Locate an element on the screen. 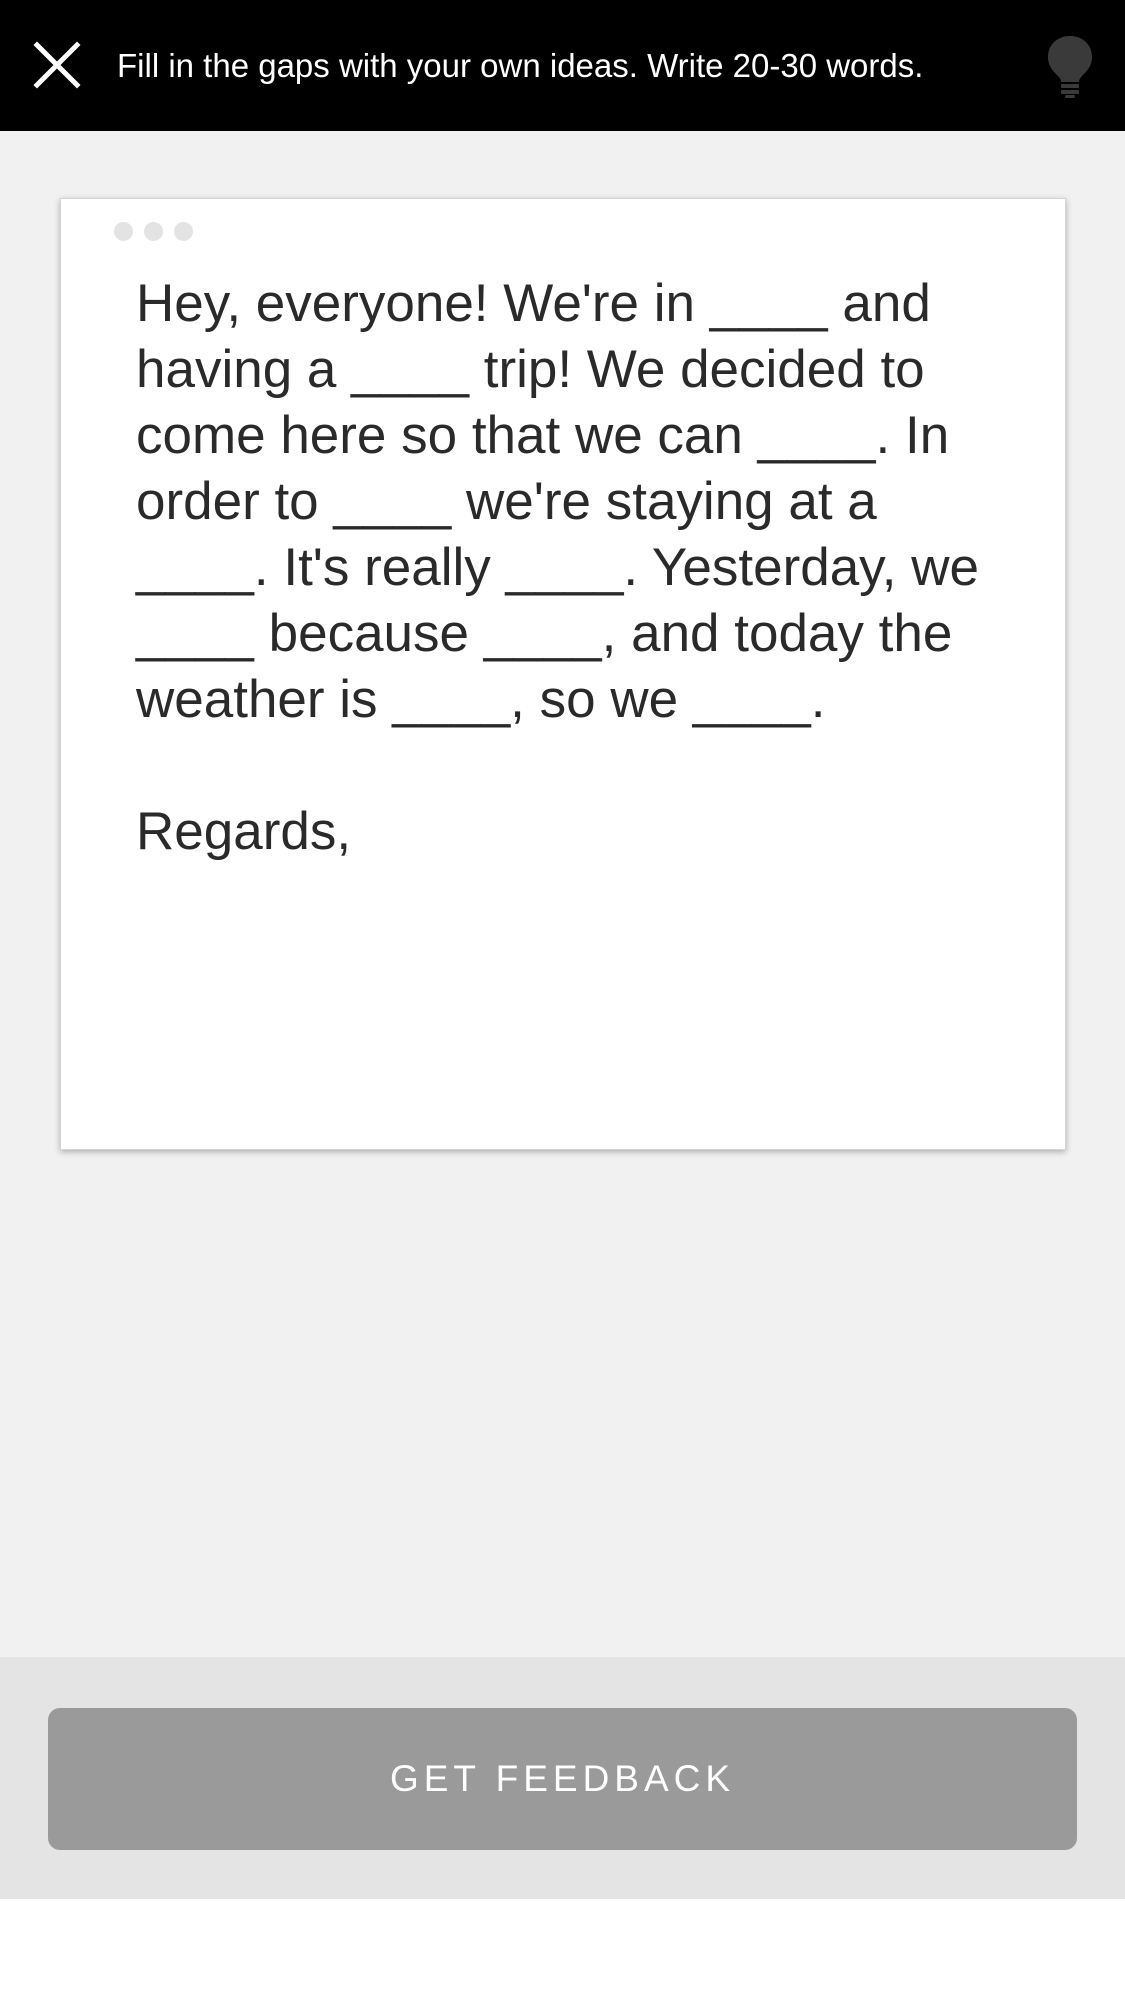 The image size is (1125, 2000). bottom-strip is located at coordinates (562, 1949).